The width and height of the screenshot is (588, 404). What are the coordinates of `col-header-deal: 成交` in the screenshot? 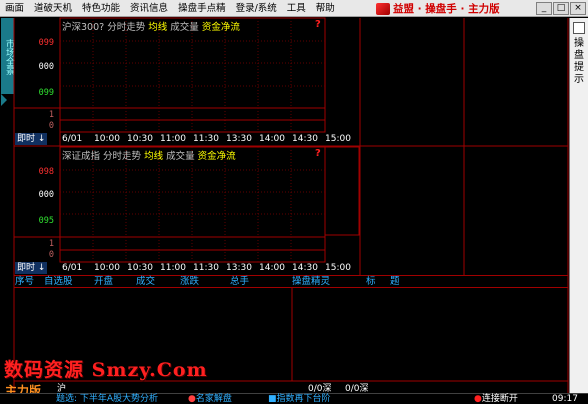 It's located at (145, 282).